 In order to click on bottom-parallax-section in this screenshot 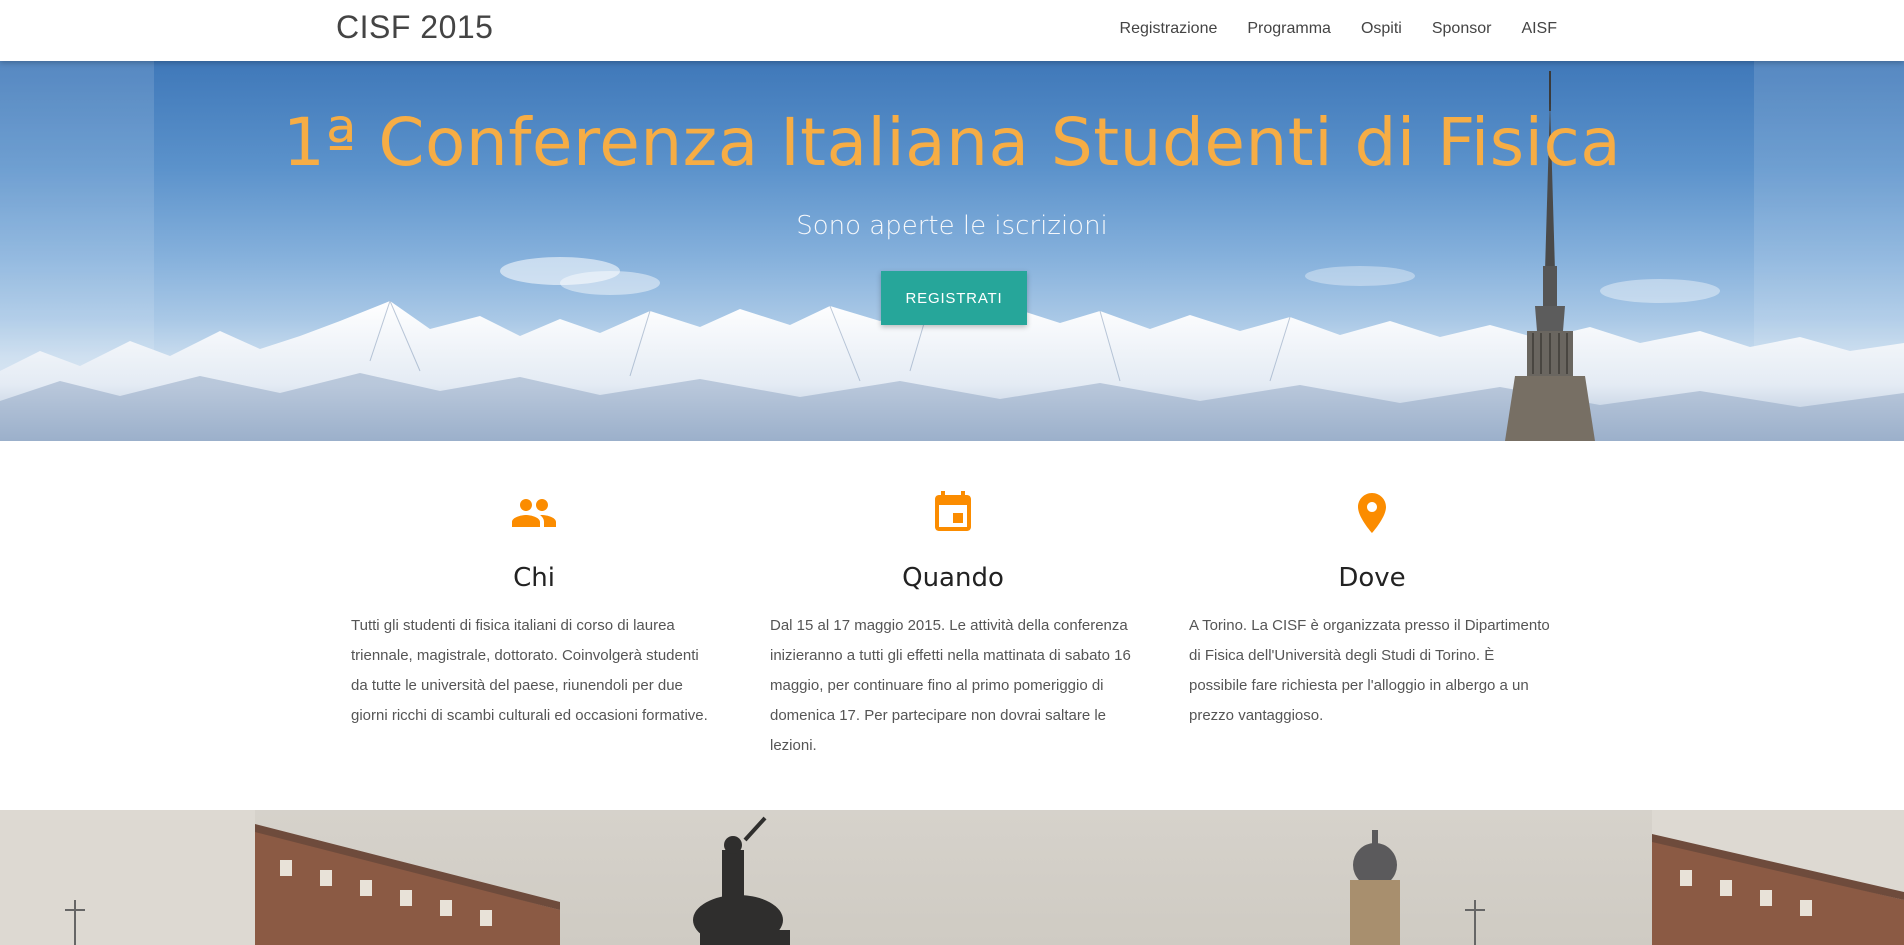, I will do `click(952, 877)`.